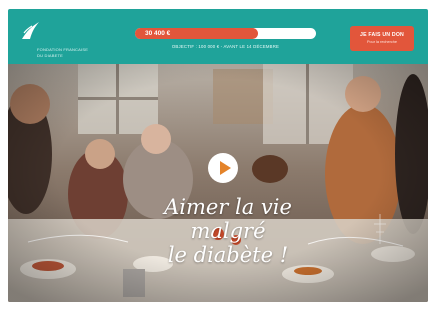  What do you see at coordinates (225, 168) in the screenshot?
I see `play-icon` at bounding box center [225, 168].